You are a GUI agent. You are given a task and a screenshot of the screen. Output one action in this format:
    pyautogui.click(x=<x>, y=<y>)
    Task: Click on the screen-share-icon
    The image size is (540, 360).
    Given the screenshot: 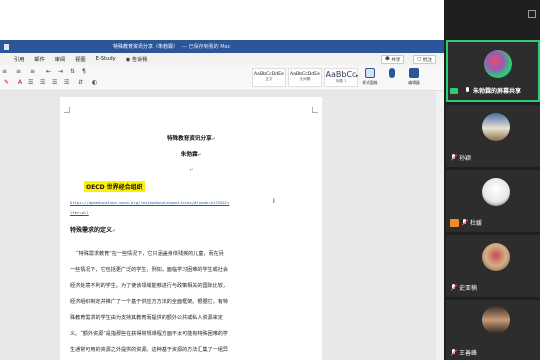 What is the action you would take?
    pyautogui.click(x=454, y=90)
    